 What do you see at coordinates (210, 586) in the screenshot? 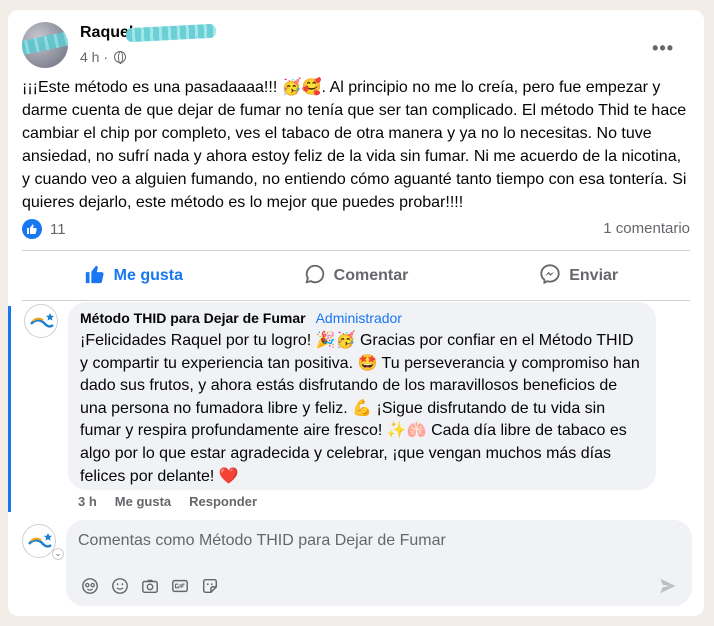
I see `sticker-icon` at bounding box center [210, 586].